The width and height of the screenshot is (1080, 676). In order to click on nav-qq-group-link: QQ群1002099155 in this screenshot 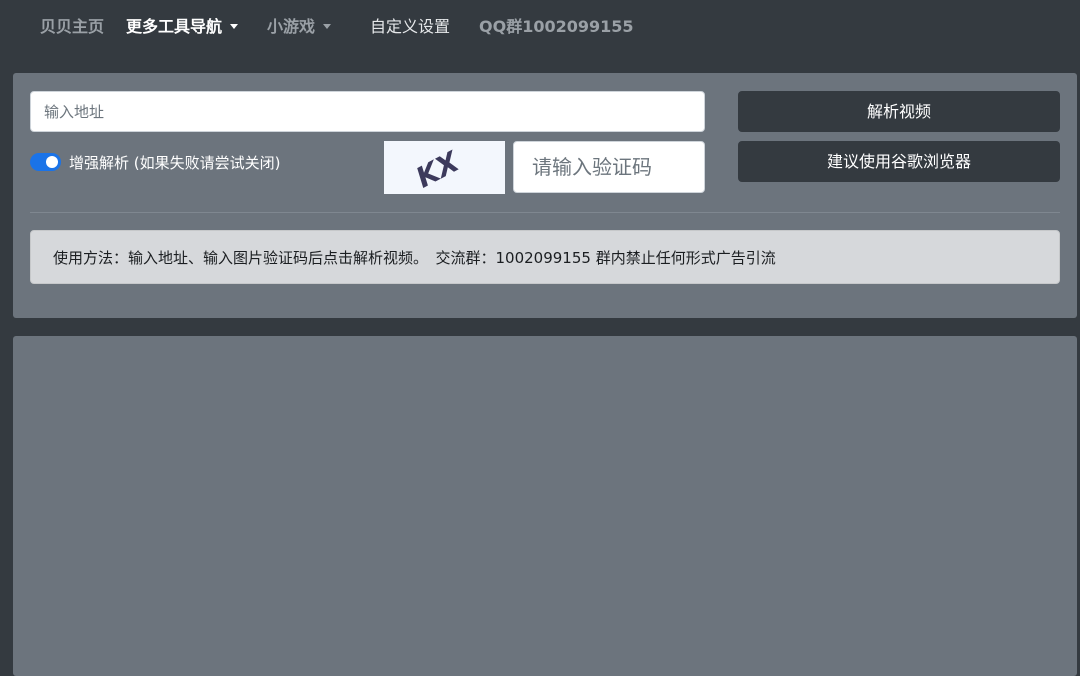, I will do `click(556, 27)`.